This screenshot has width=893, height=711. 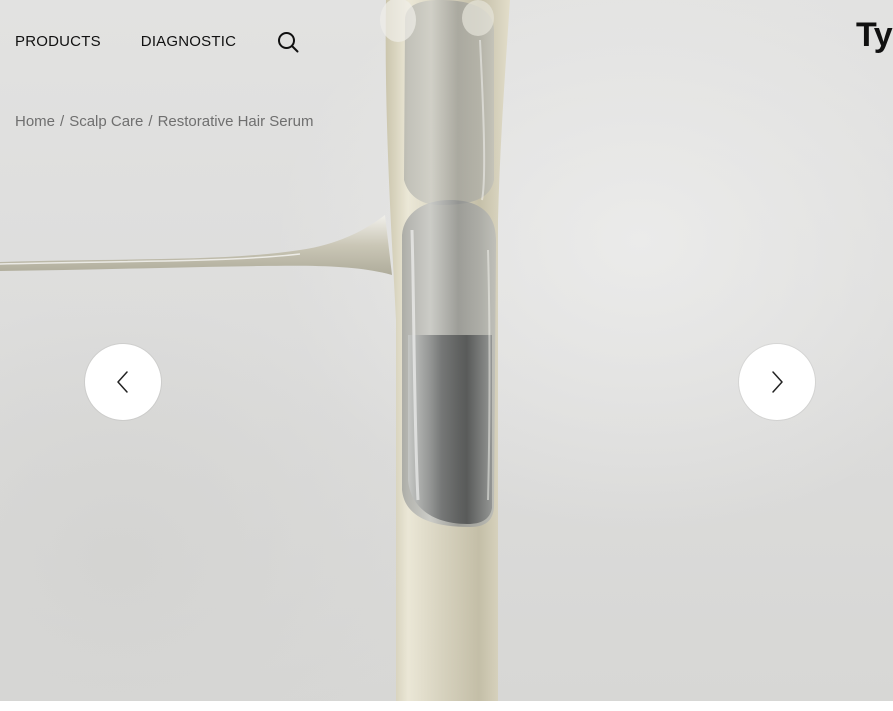 I want to click on chevron-left-icon, so click(x=122, y=382).